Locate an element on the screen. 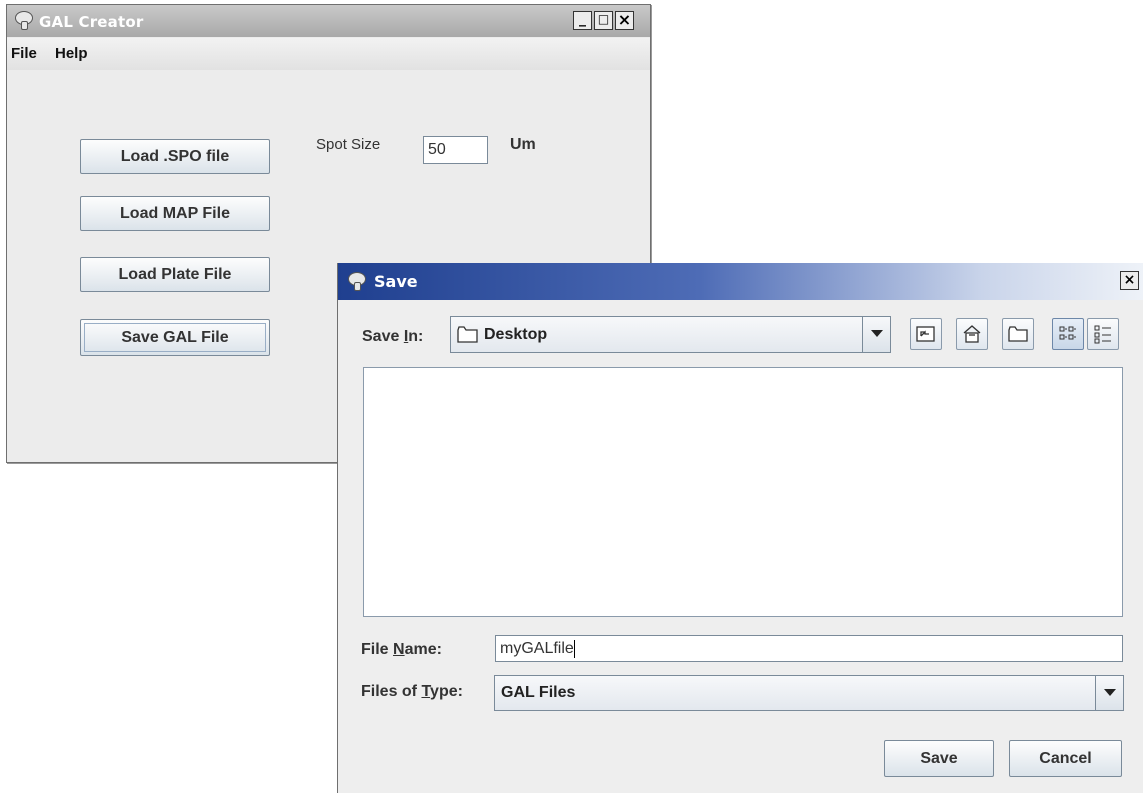 The image size is (1143, 793). details-view-button is located at coordinates (1103, 334).